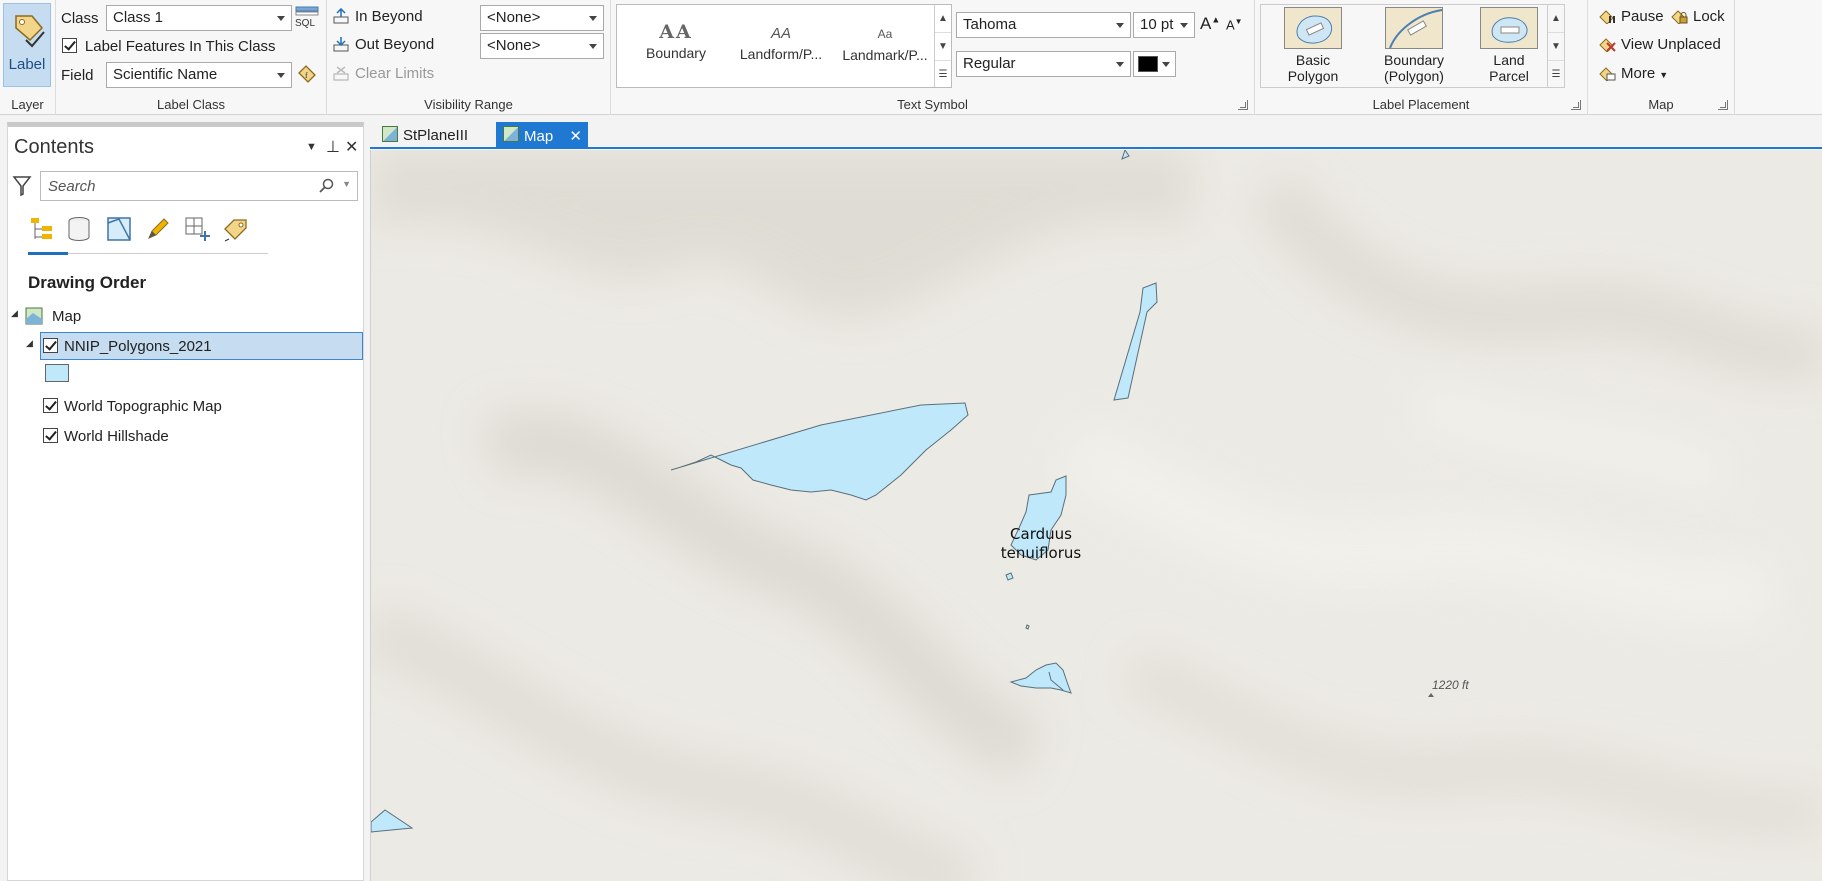  Describe the element at coordinates (1041, 544) in the screenshot. I see `feature-label: Carduus tenuiflorus` at that location.